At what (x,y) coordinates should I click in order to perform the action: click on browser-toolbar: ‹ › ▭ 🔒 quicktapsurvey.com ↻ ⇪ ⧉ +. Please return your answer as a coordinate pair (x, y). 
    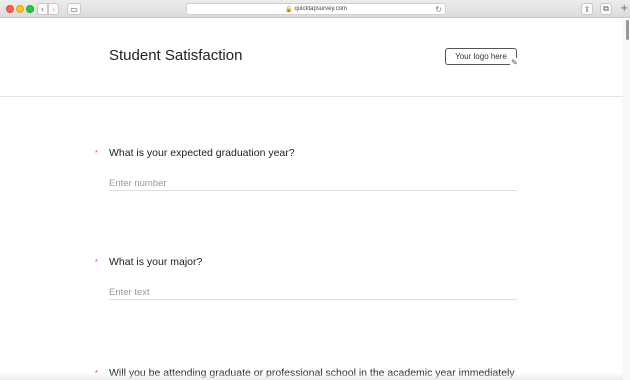
    Looking at the image, I should click on (315, 9).